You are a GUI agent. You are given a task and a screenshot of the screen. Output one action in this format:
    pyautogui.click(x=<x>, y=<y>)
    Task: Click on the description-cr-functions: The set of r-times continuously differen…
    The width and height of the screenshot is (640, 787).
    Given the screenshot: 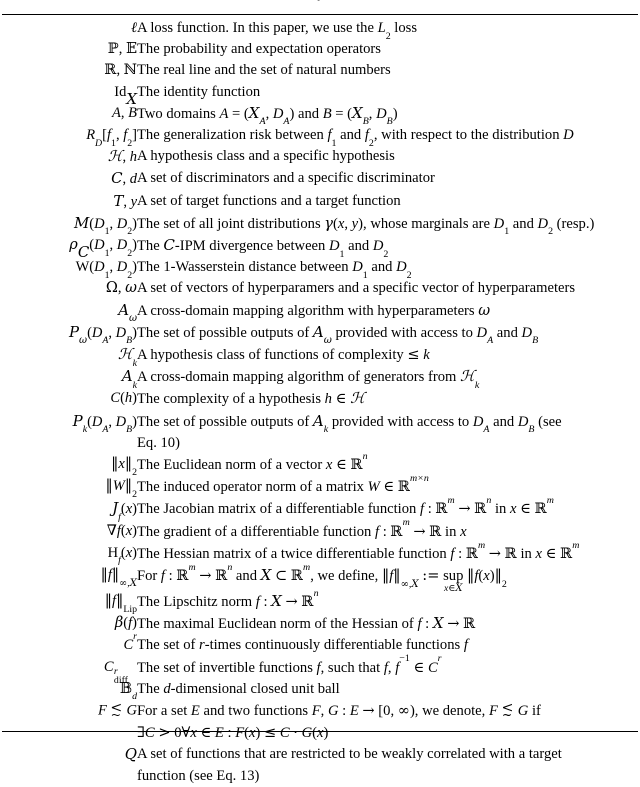 What is the action you would take?
    pyautogui.click(x=302, y=645)
    